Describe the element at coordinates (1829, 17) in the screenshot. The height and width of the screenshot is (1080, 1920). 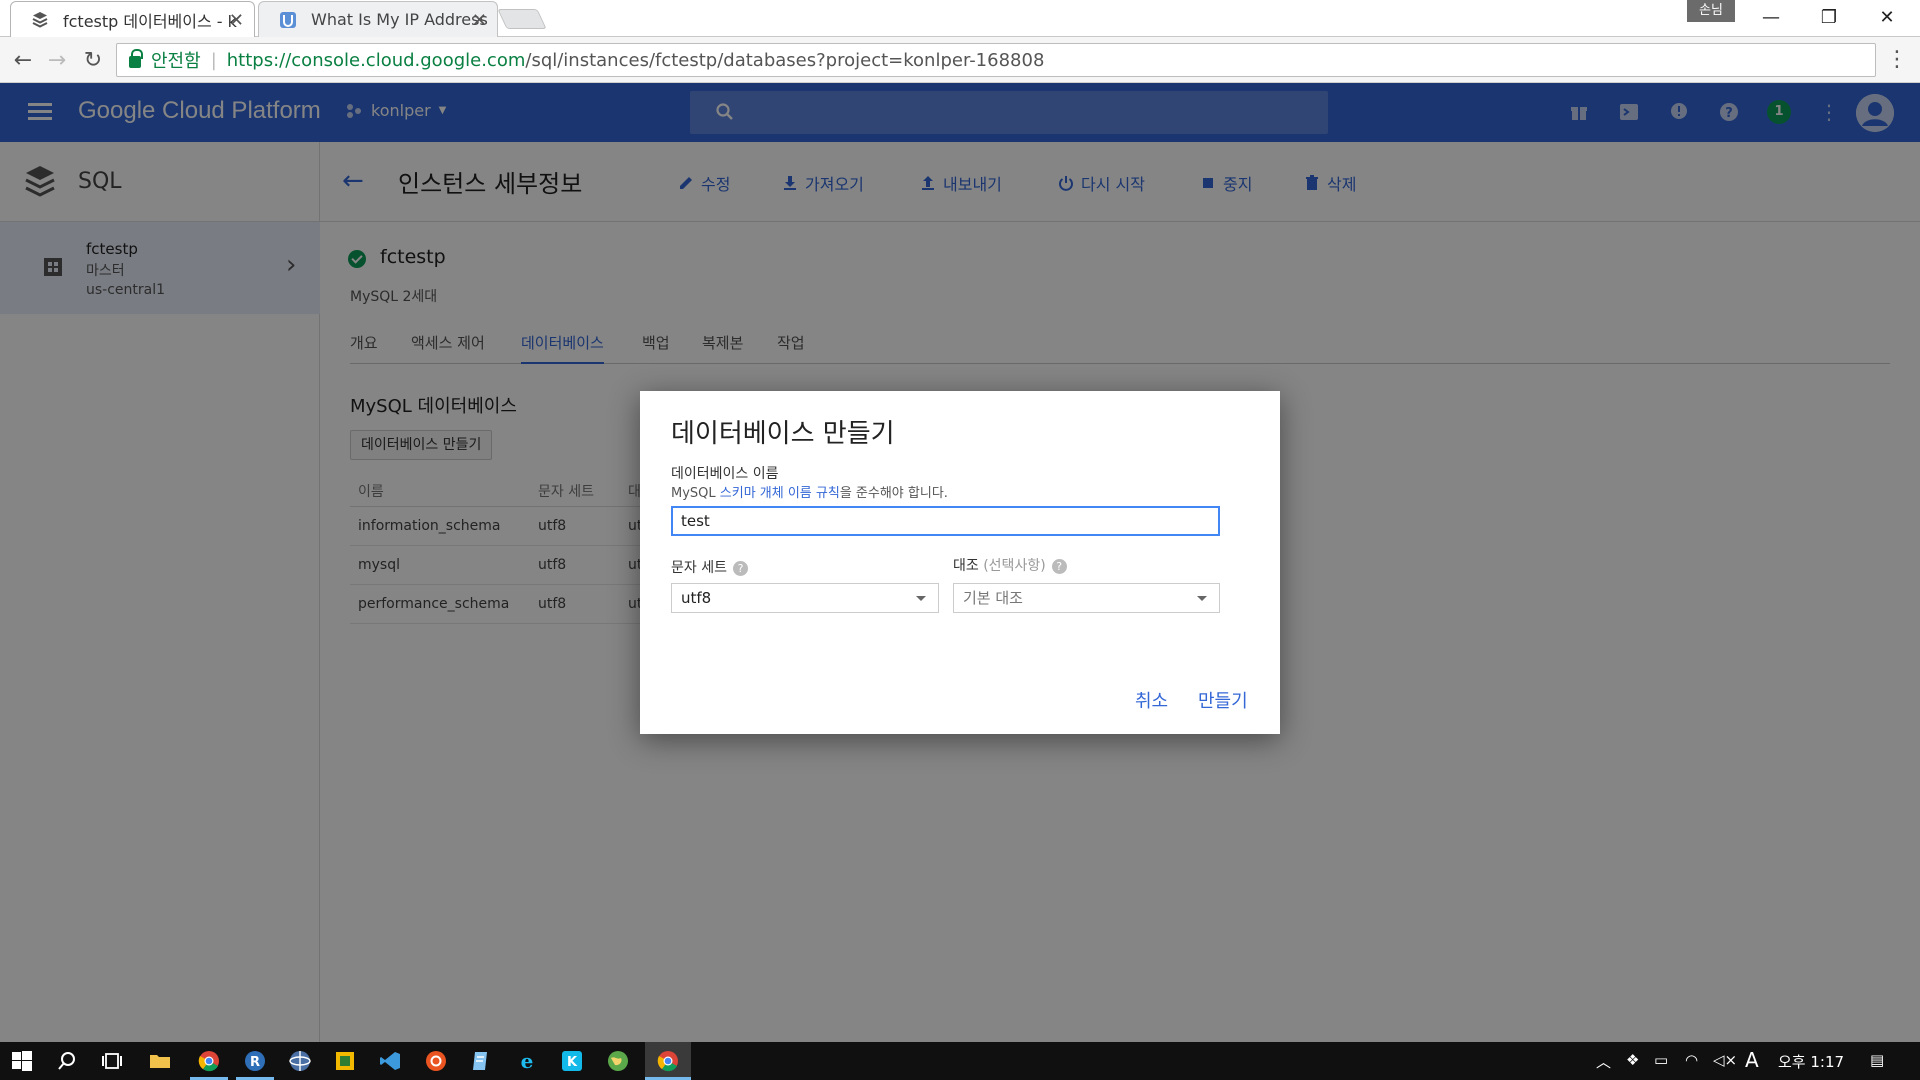
I see `restore-icon: ❐` at that location.